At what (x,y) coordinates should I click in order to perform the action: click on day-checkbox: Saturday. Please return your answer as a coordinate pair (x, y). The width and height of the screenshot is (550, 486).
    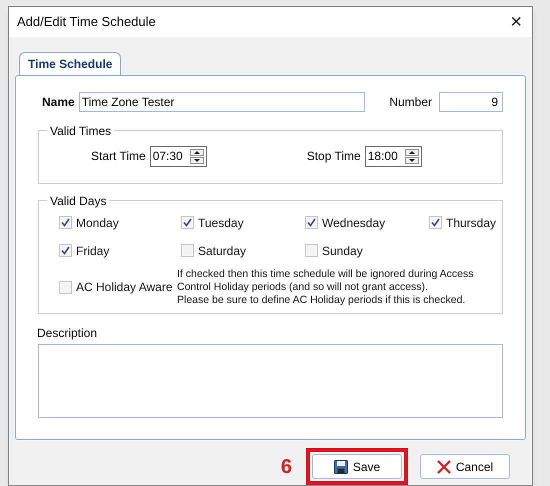
    Looking at the image, I should click on (243, 251).